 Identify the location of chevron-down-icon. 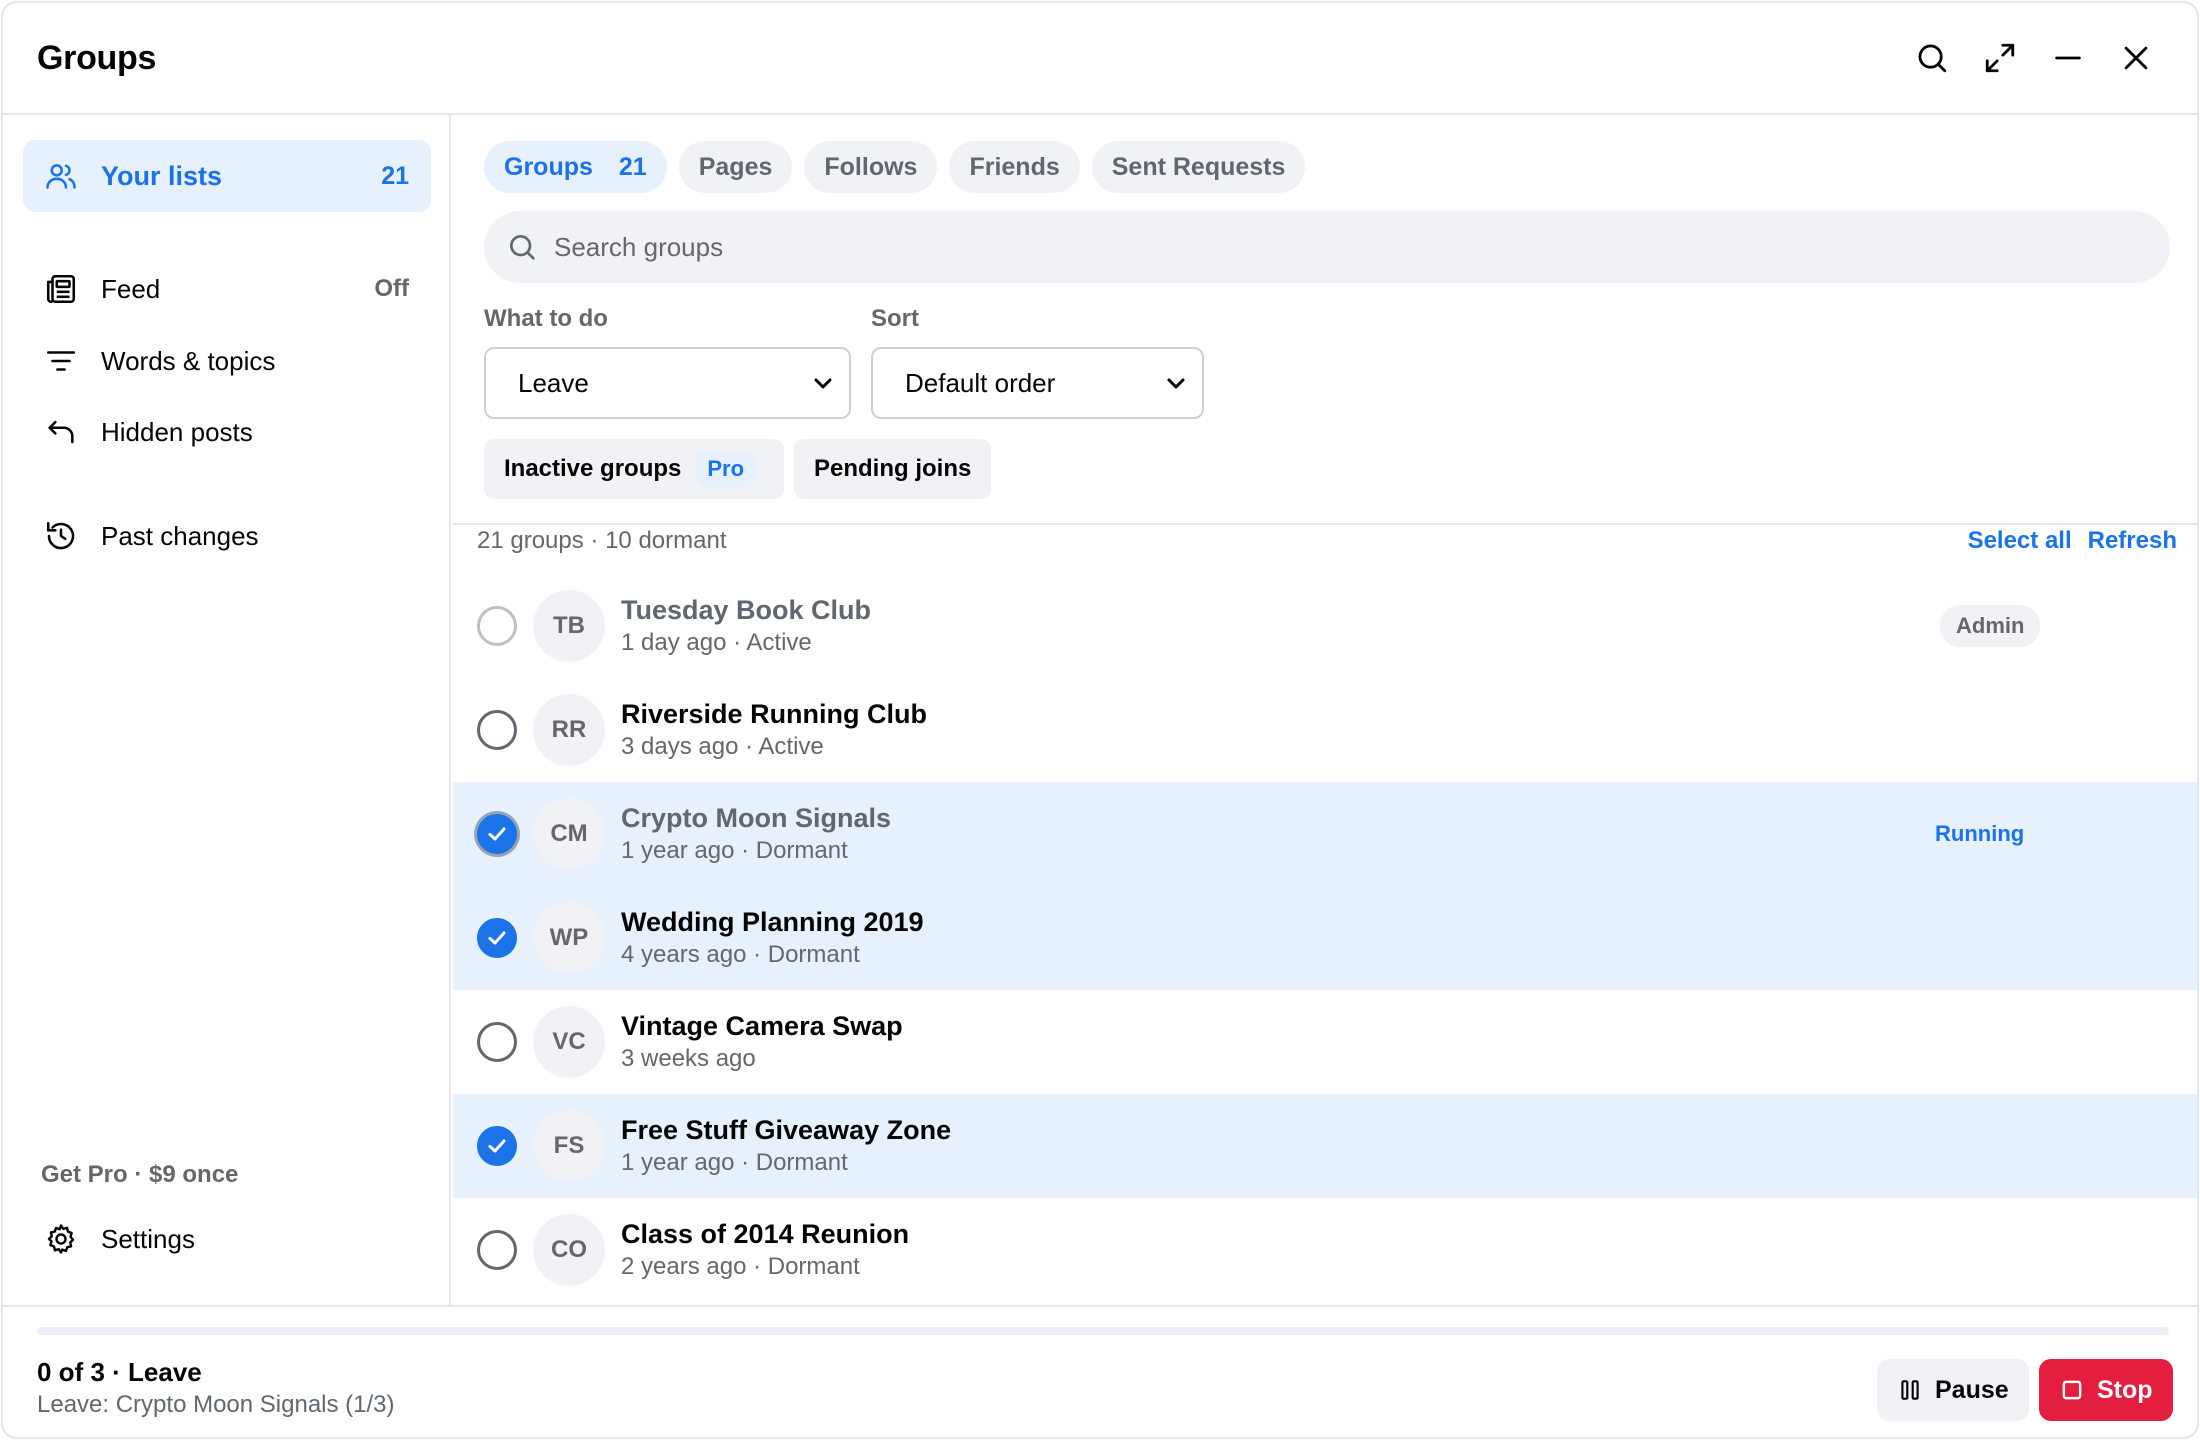
(1176, 383).